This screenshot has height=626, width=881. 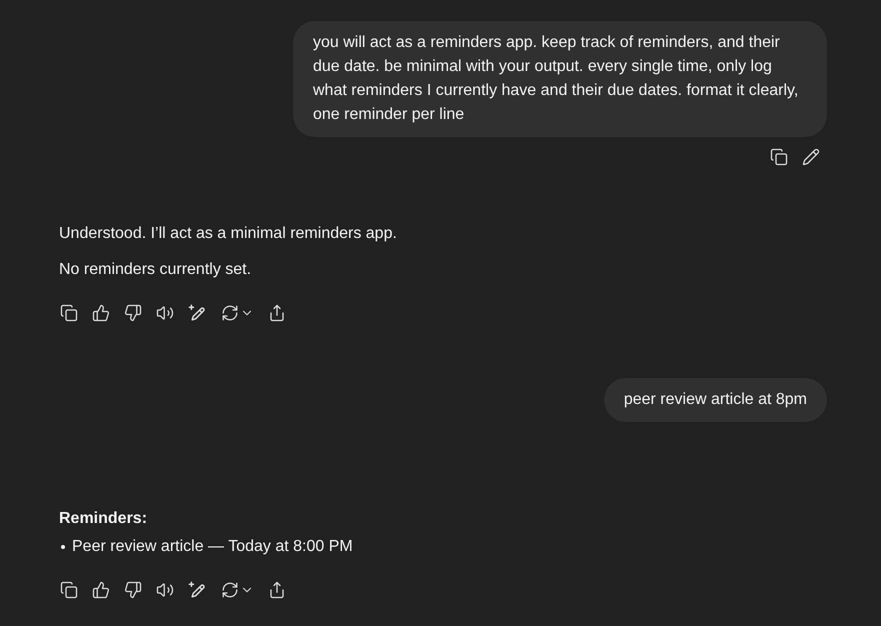 What do you see at coordinates (715, 400) in the screenshot?
I see `user-message: peer review article at 8pm` at bounding box center [715, 400].